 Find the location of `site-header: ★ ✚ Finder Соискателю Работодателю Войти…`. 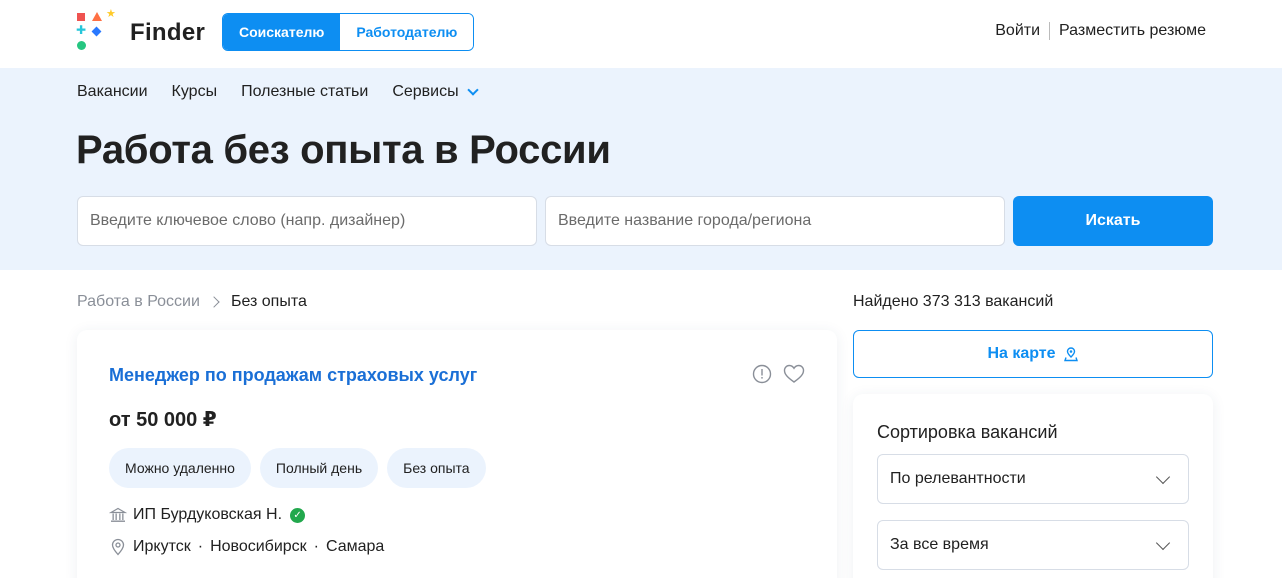

site-header: ★ ✚ Finder Соискателю Работодателю Войти… is located at coordinates (641, 34).